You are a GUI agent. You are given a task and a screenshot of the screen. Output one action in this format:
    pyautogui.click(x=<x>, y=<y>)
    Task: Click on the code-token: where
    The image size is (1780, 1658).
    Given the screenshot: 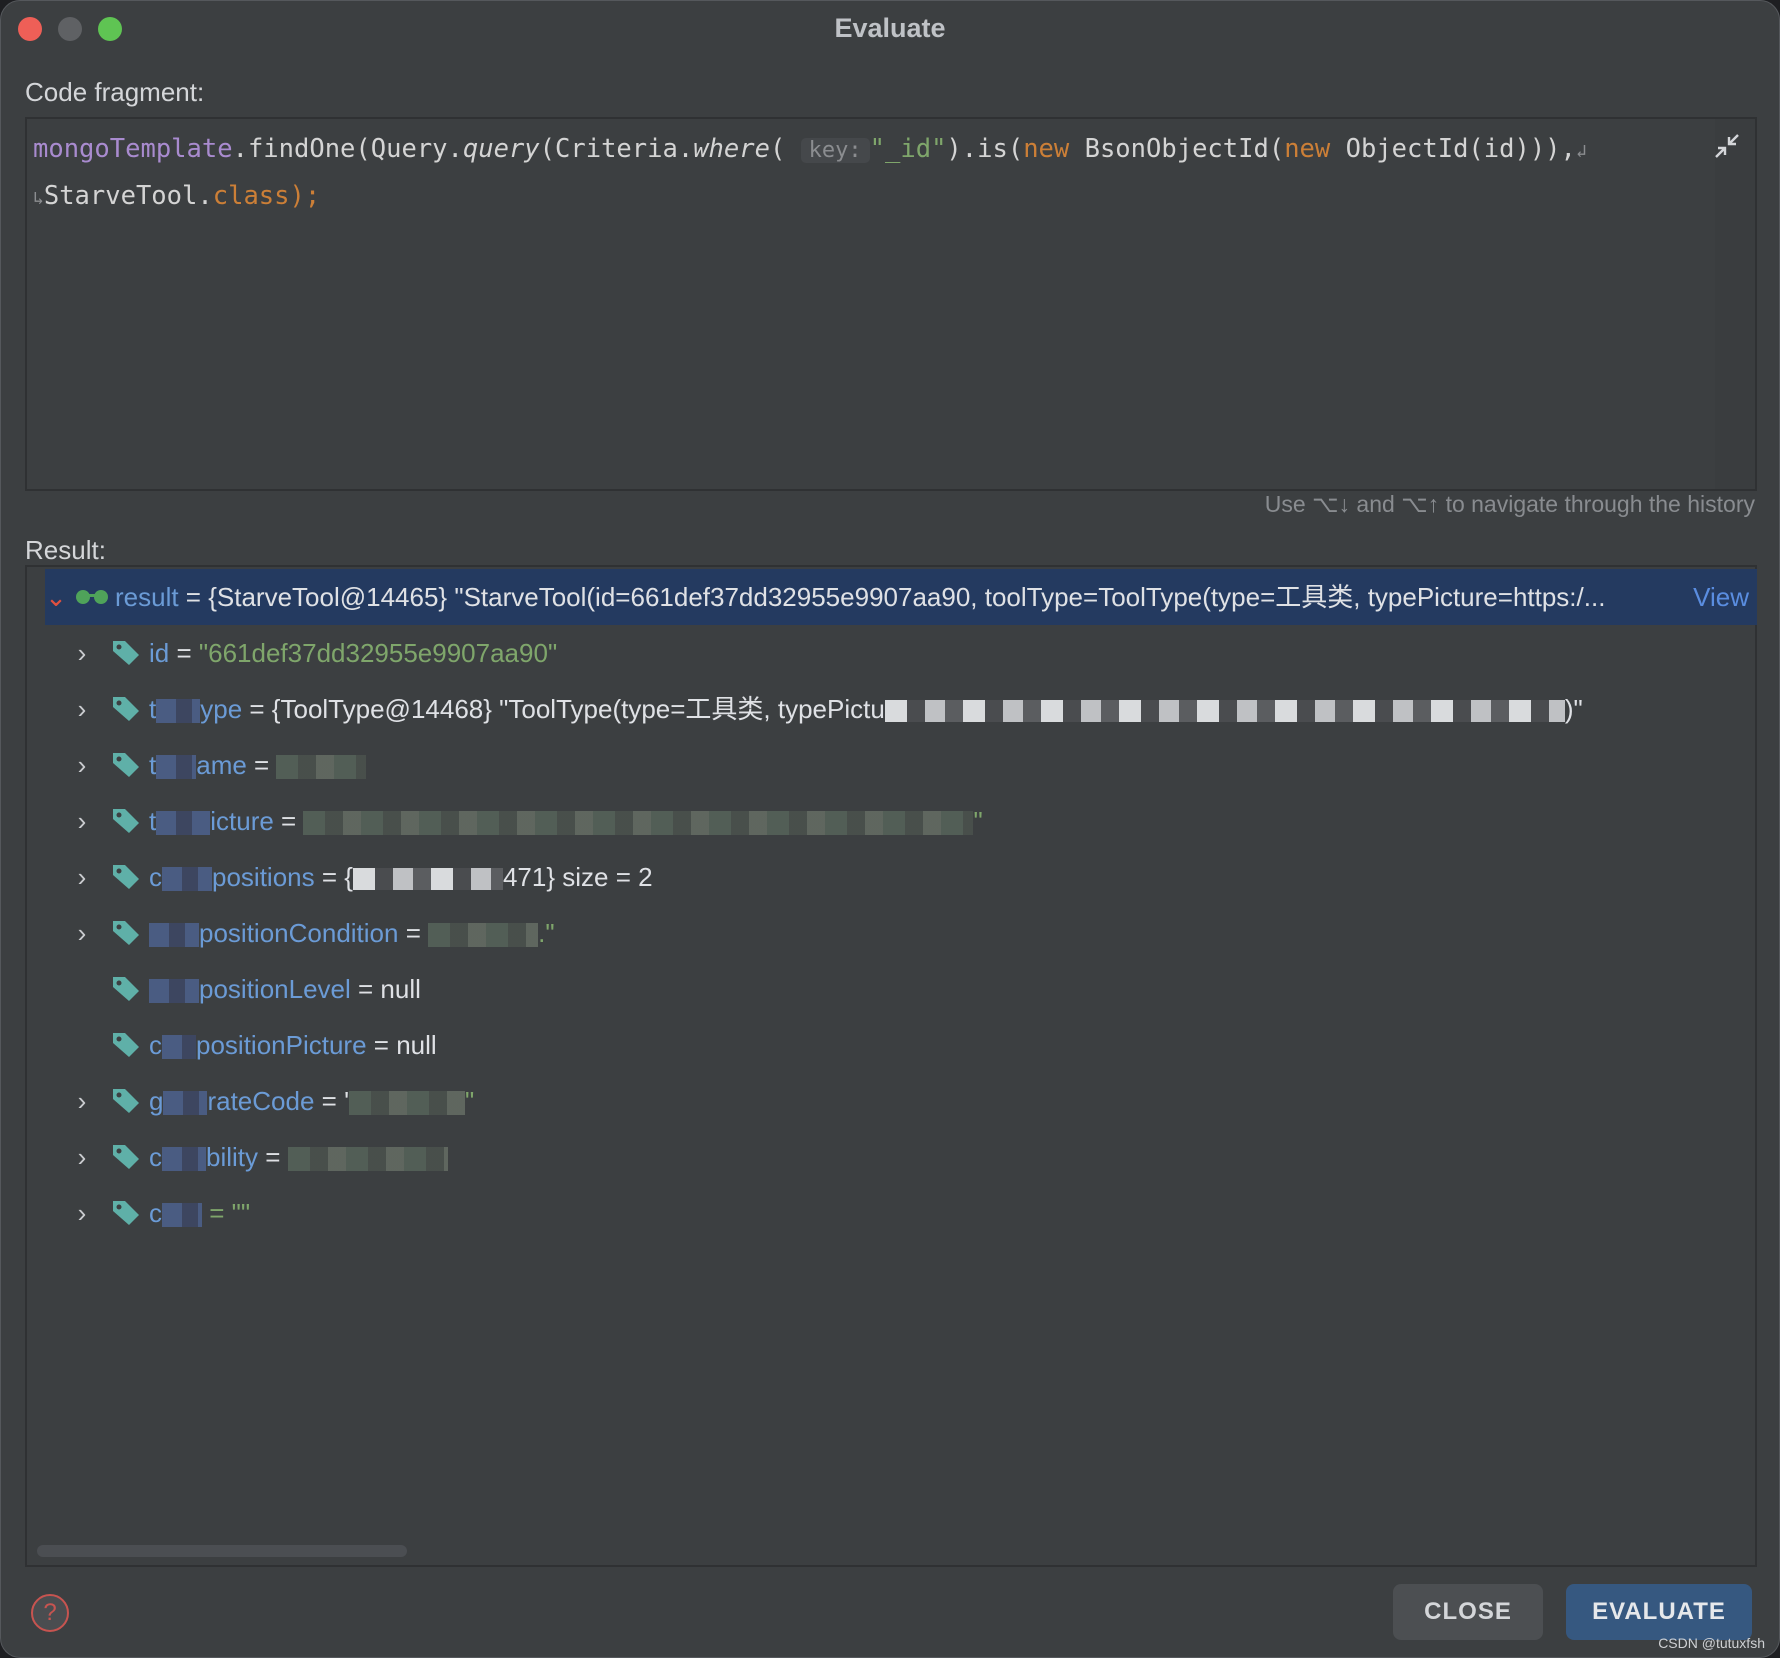 What is the action you would take?
    pyautogui.click(x=731, y=149)
    